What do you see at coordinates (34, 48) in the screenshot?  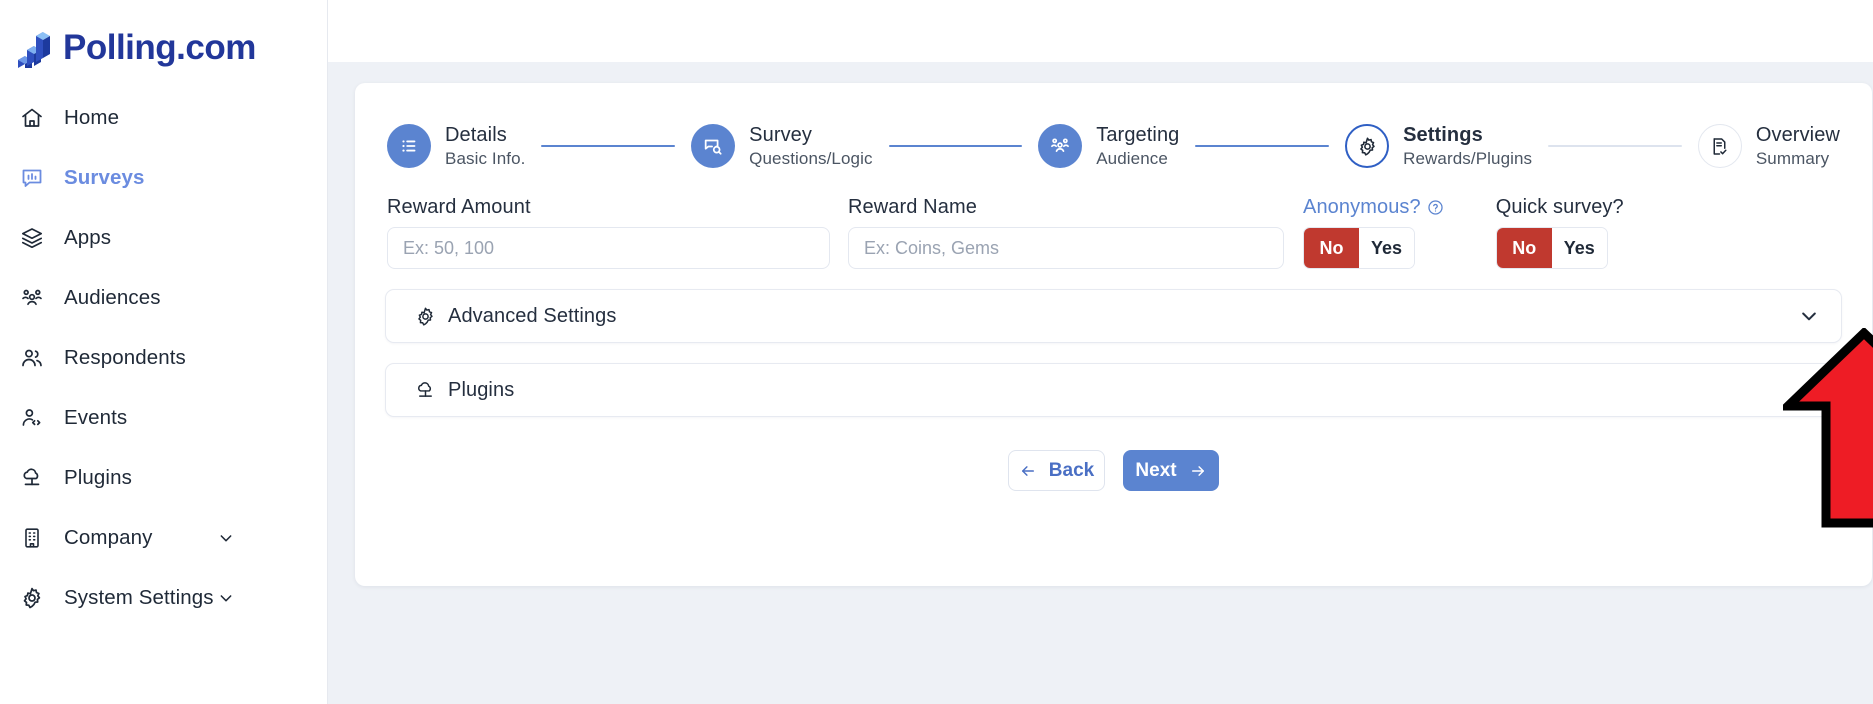 I see `bar-chart-logo-icon` at bounding box center [34, 48].